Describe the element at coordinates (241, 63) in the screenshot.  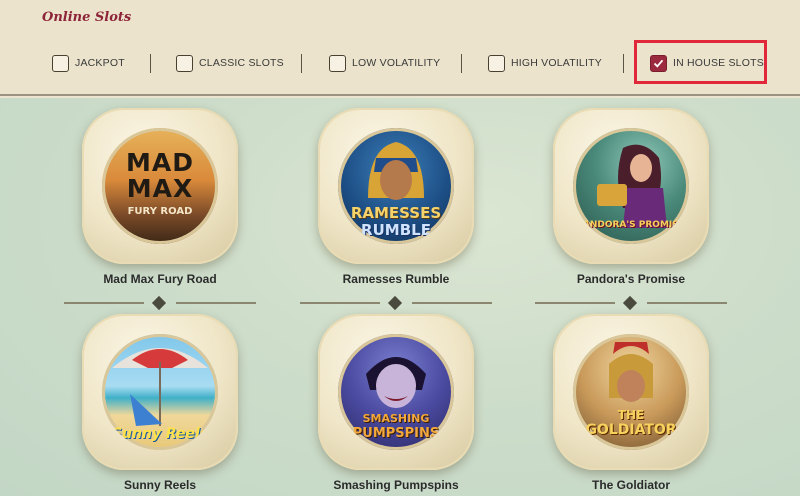
I see `filter-label: CLASSIC SLOTS` at that location.